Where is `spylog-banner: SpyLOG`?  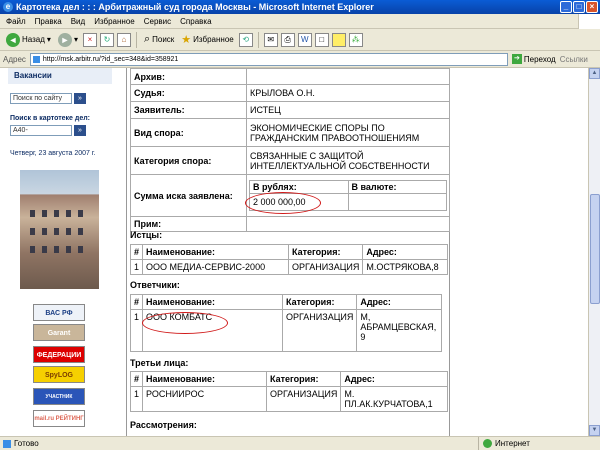
spylog-banner: SpyLOG is located at coordinates (59, 374).